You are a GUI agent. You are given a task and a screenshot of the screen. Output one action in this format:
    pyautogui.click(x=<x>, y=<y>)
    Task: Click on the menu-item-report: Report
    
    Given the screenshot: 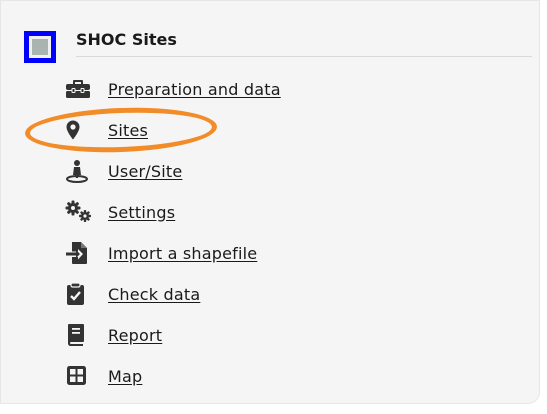 What is the action you would take?
    pyautogui.click(x=113, y=335)
    